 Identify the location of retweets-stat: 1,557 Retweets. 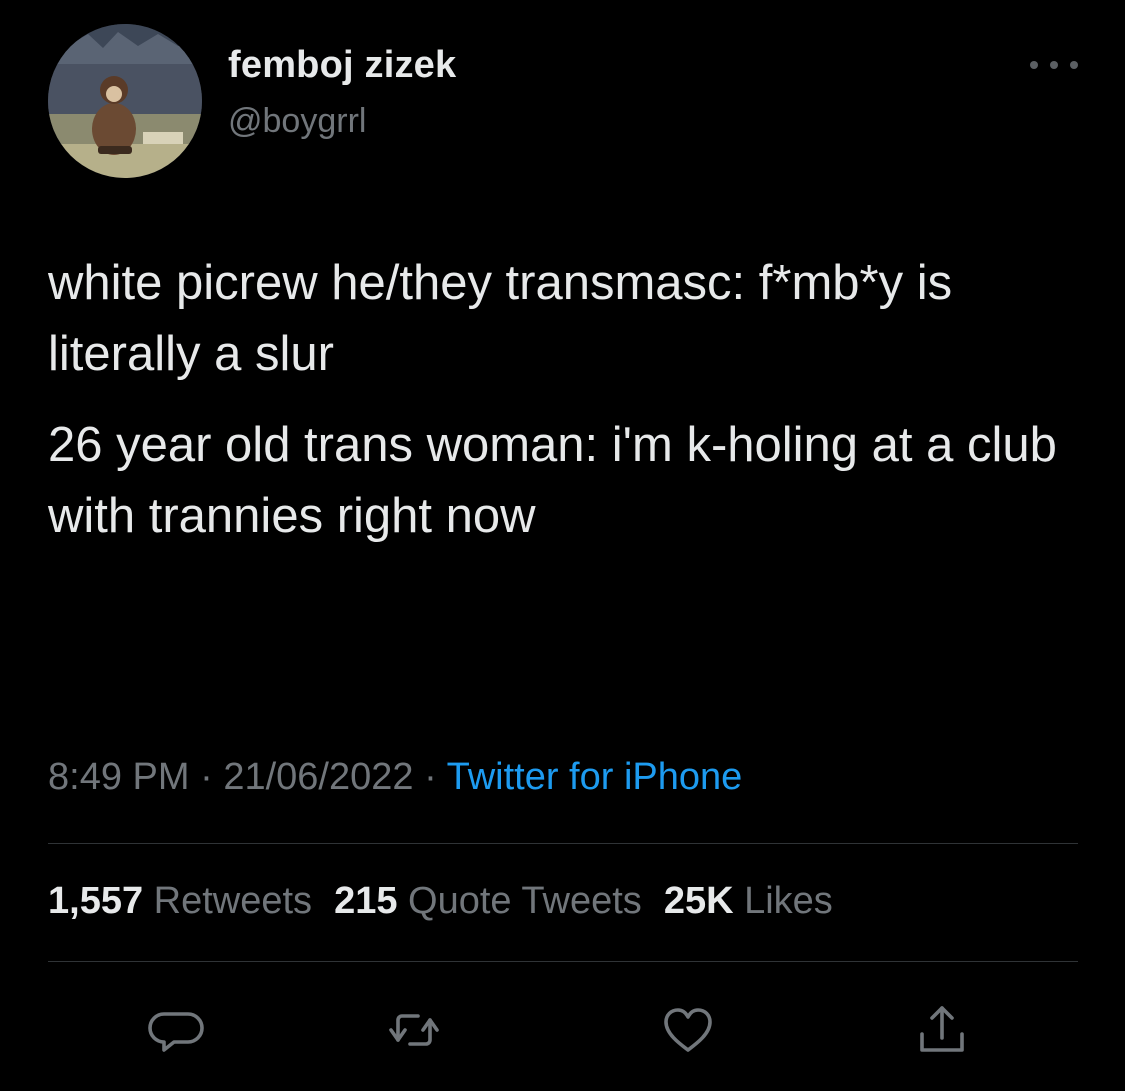
(180, 901).